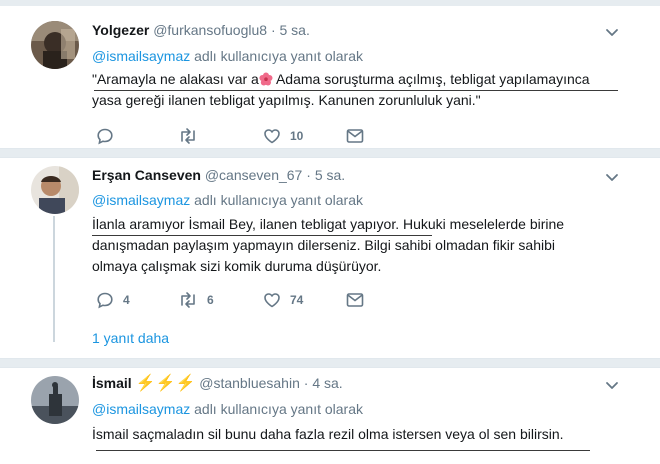 The height and width of the screenshot is (464, 660). Describe the element at coordinates (210, 30) in the screenshot. I see `username: @furkansofuoglu8` at that location.